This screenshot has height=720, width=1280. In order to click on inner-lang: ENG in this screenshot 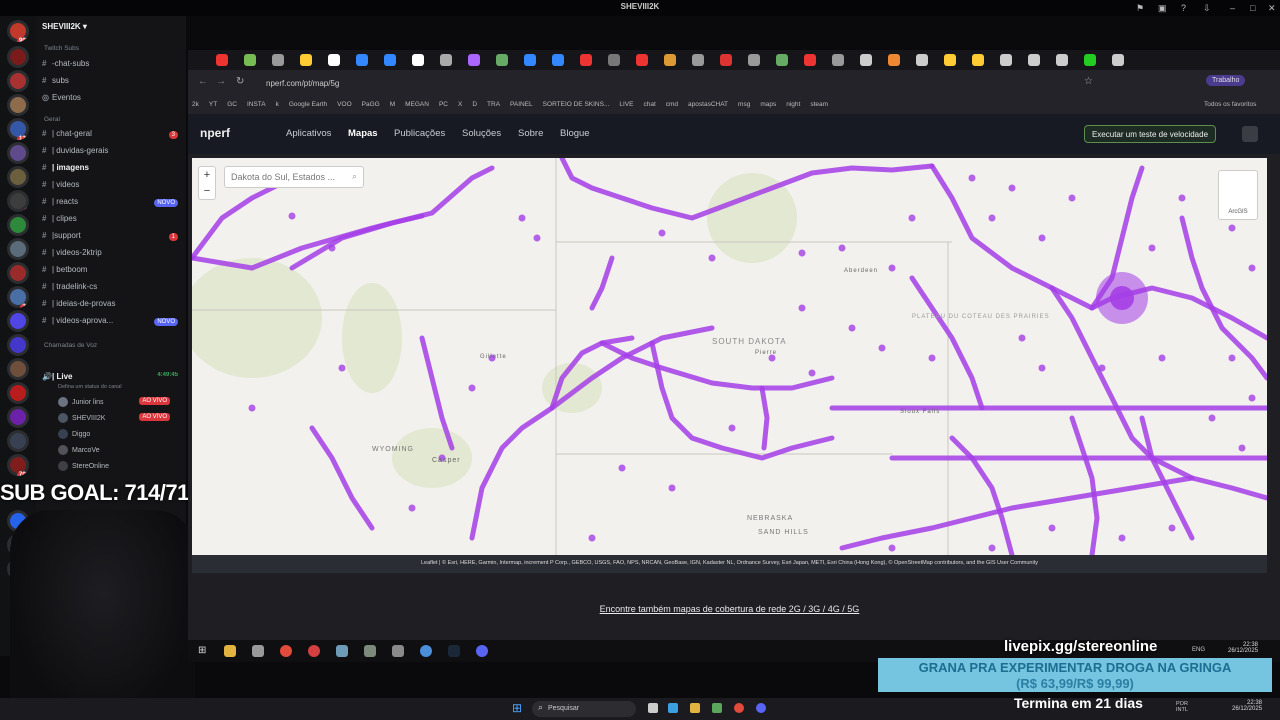, I will do `click(1198, 650)`.